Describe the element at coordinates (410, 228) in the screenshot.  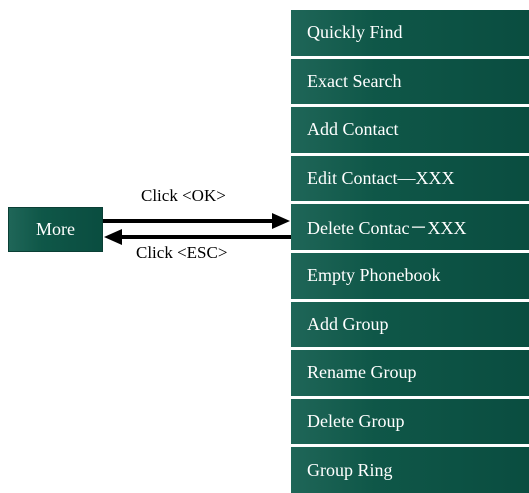
I see `menu-item-delete-contact: Delete Contac－XXX` at that location.